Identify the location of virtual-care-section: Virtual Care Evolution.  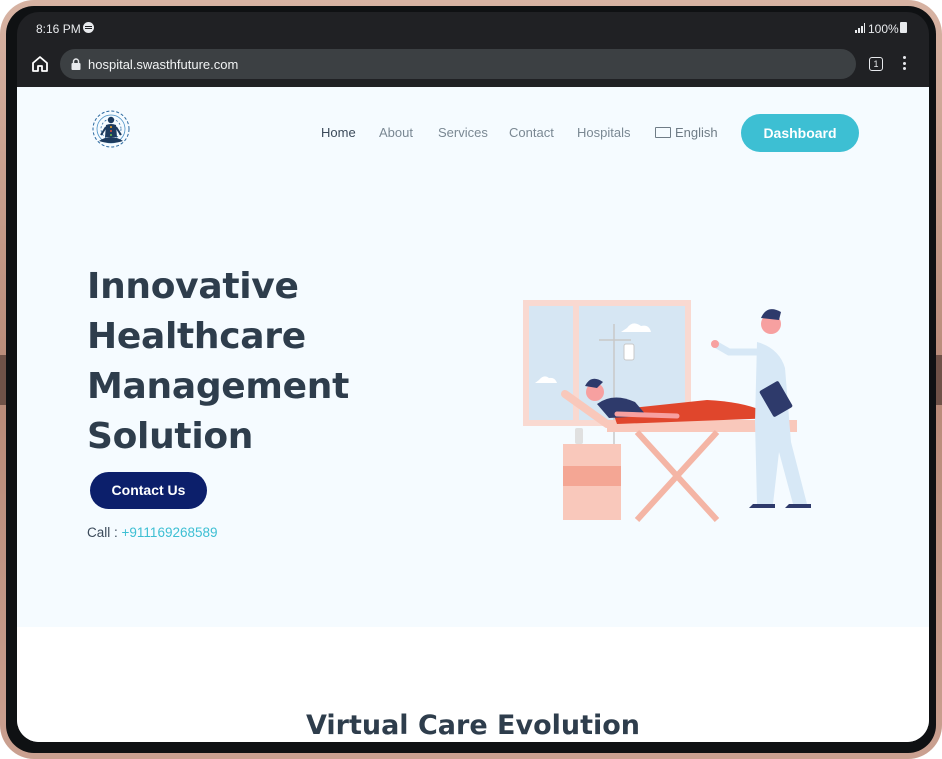
(473, 684).